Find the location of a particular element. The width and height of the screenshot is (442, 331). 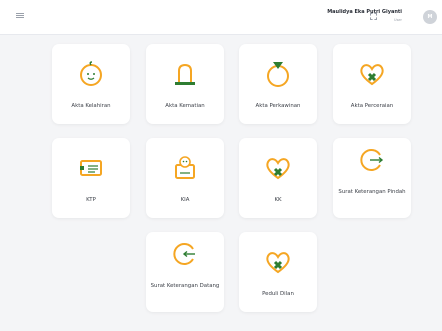

service-card-peduli-dilan: Peduli Dilan is located at coordinates (278, 272).